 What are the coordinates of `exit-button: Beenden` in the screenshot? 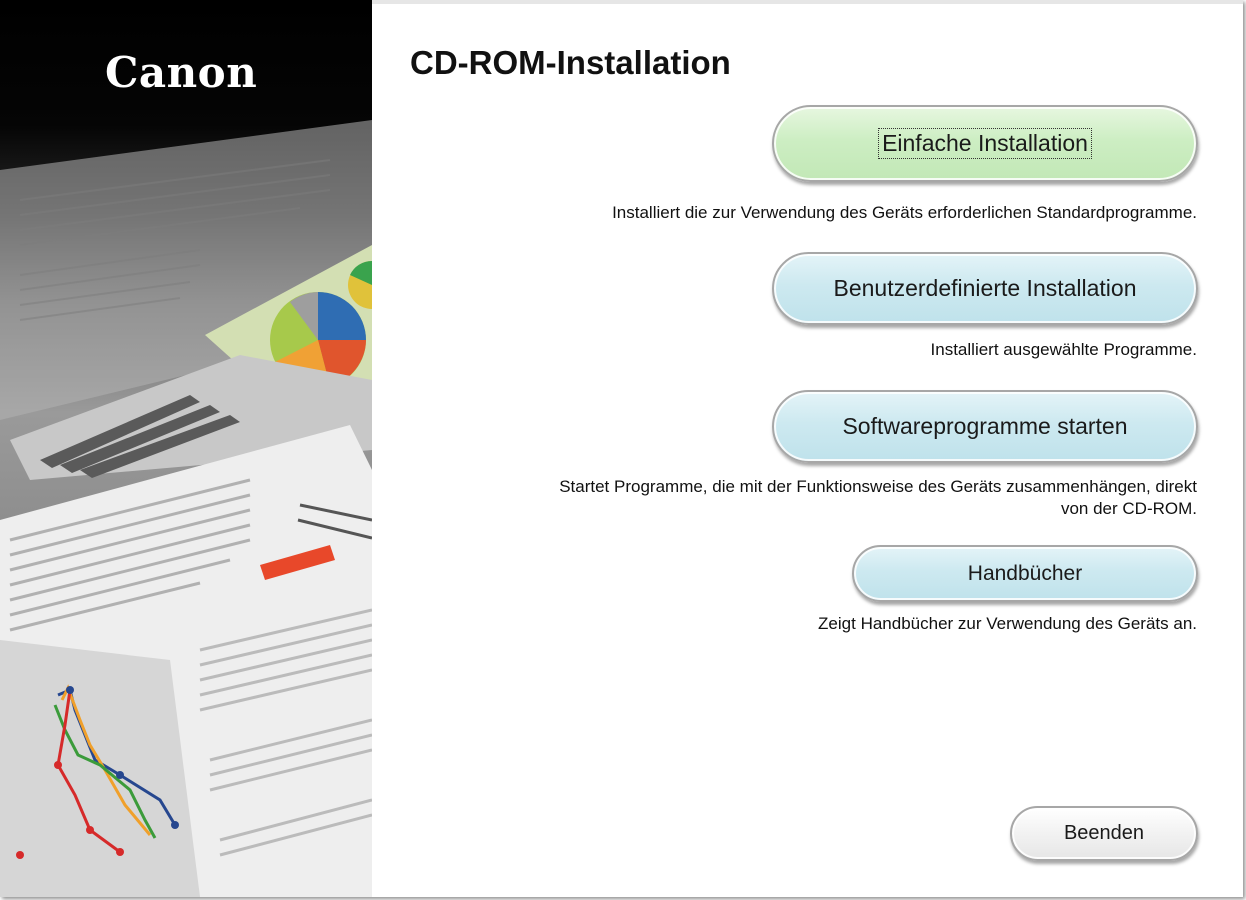 It's located at (1104, 833).